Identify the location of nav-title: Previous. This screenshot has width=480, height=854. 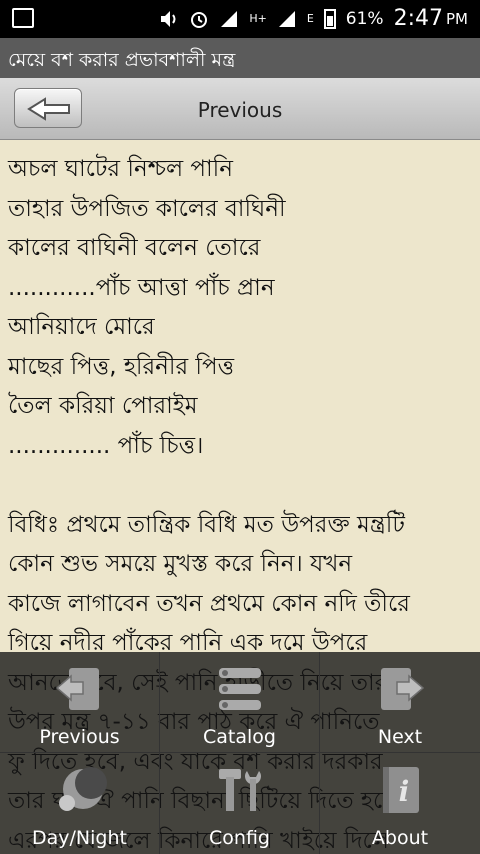
(240, 110).